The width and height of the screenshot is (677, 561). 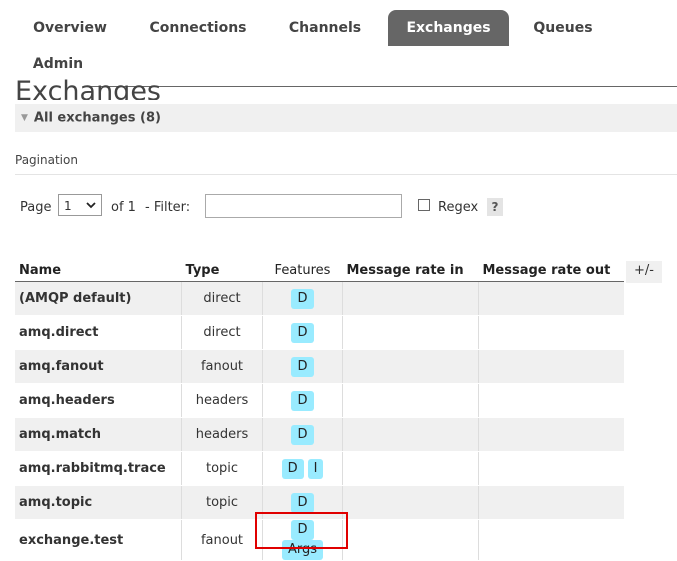 I want to click on nav-divider, so click(x=380, y=86).